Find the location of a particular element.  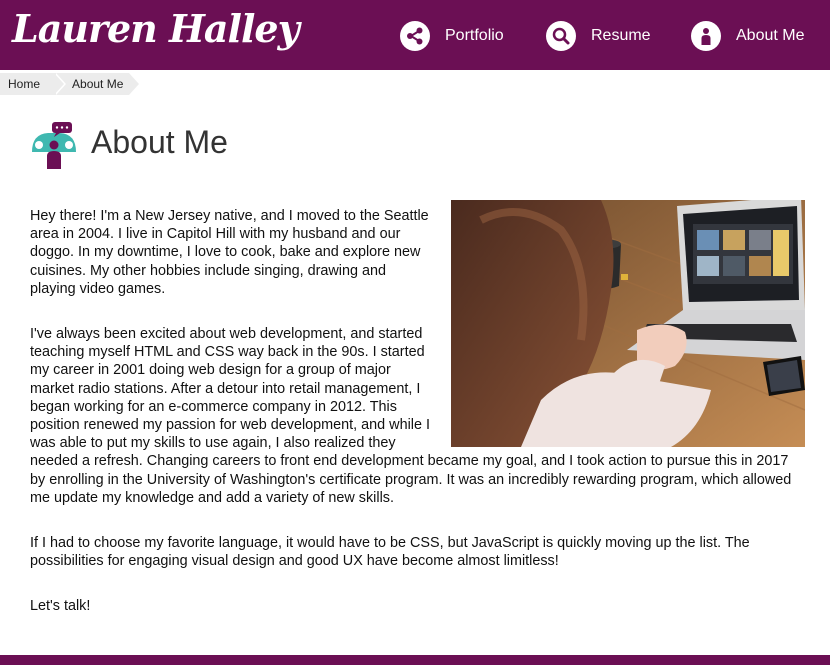

paragraph-closing: Let's talk! is located at coordinates (60, 606).